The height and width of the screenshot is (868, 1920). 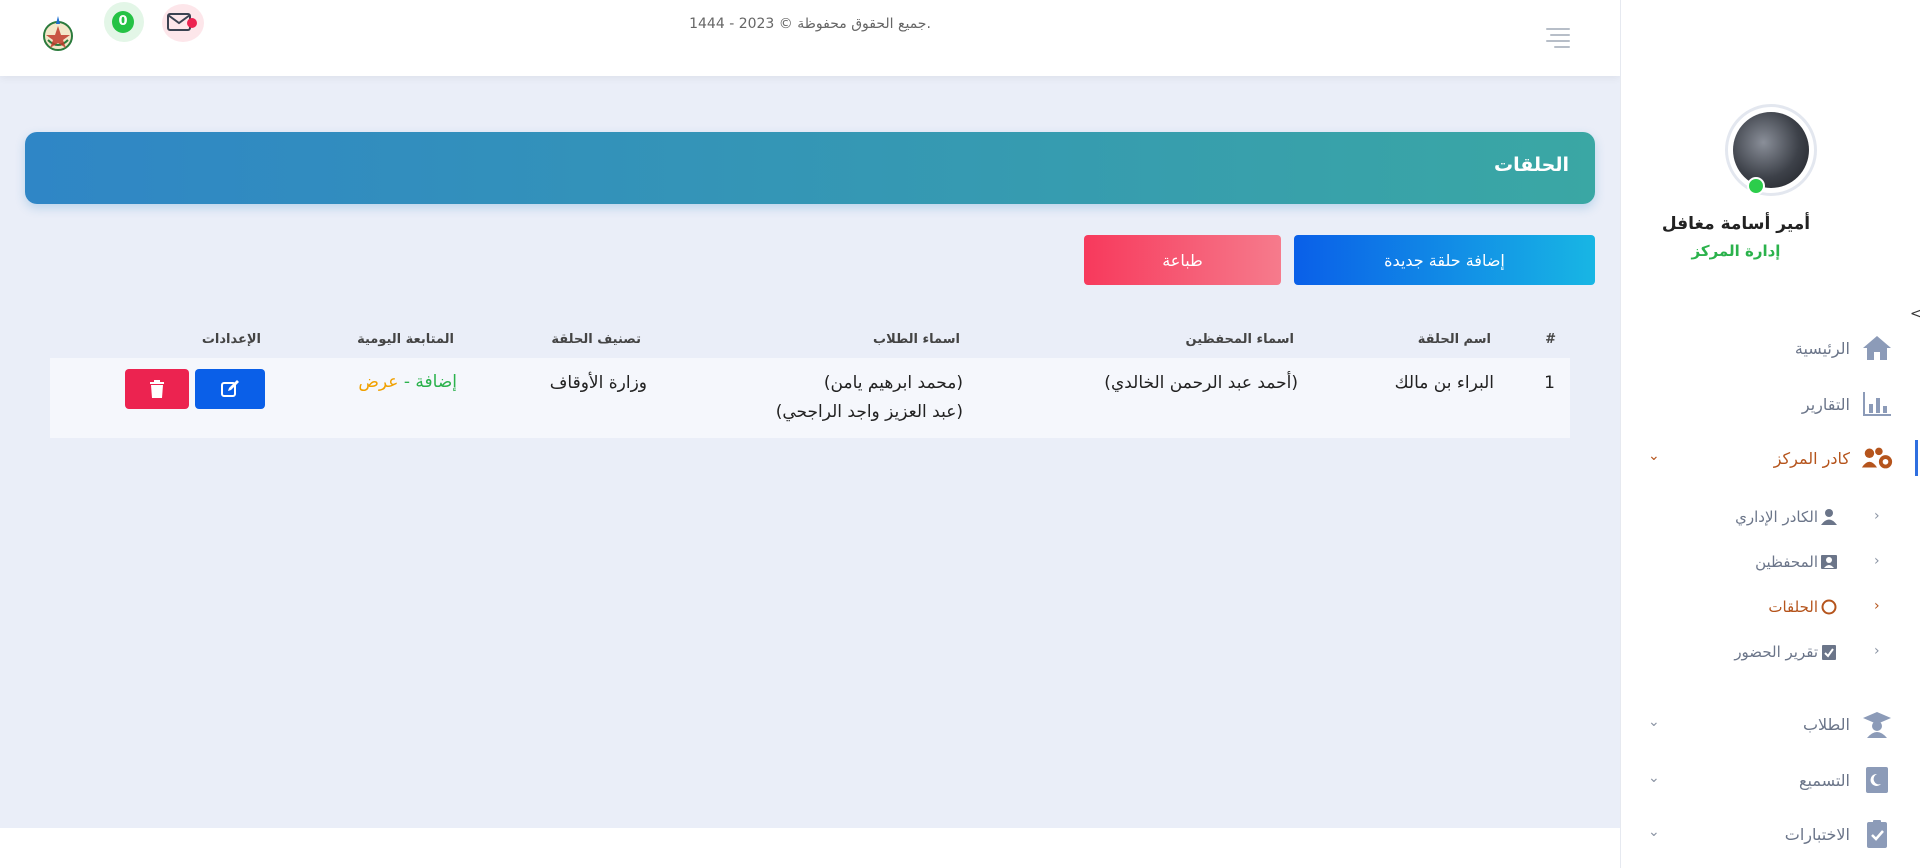 What do you see at coordinates (1825, 404) in the screenshot?
I see `sidebar-item-label: التقارير` at bounding box center [1825, 404].